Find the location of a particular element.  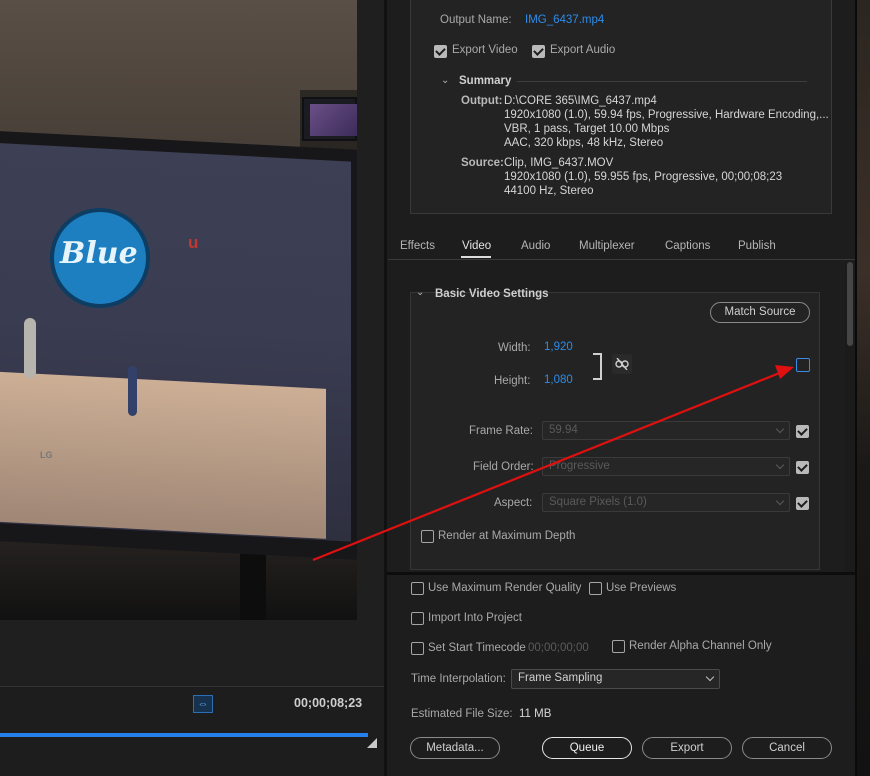

set-start-timecode-label: Set Start Timecode is located at coordinates (477, 648).